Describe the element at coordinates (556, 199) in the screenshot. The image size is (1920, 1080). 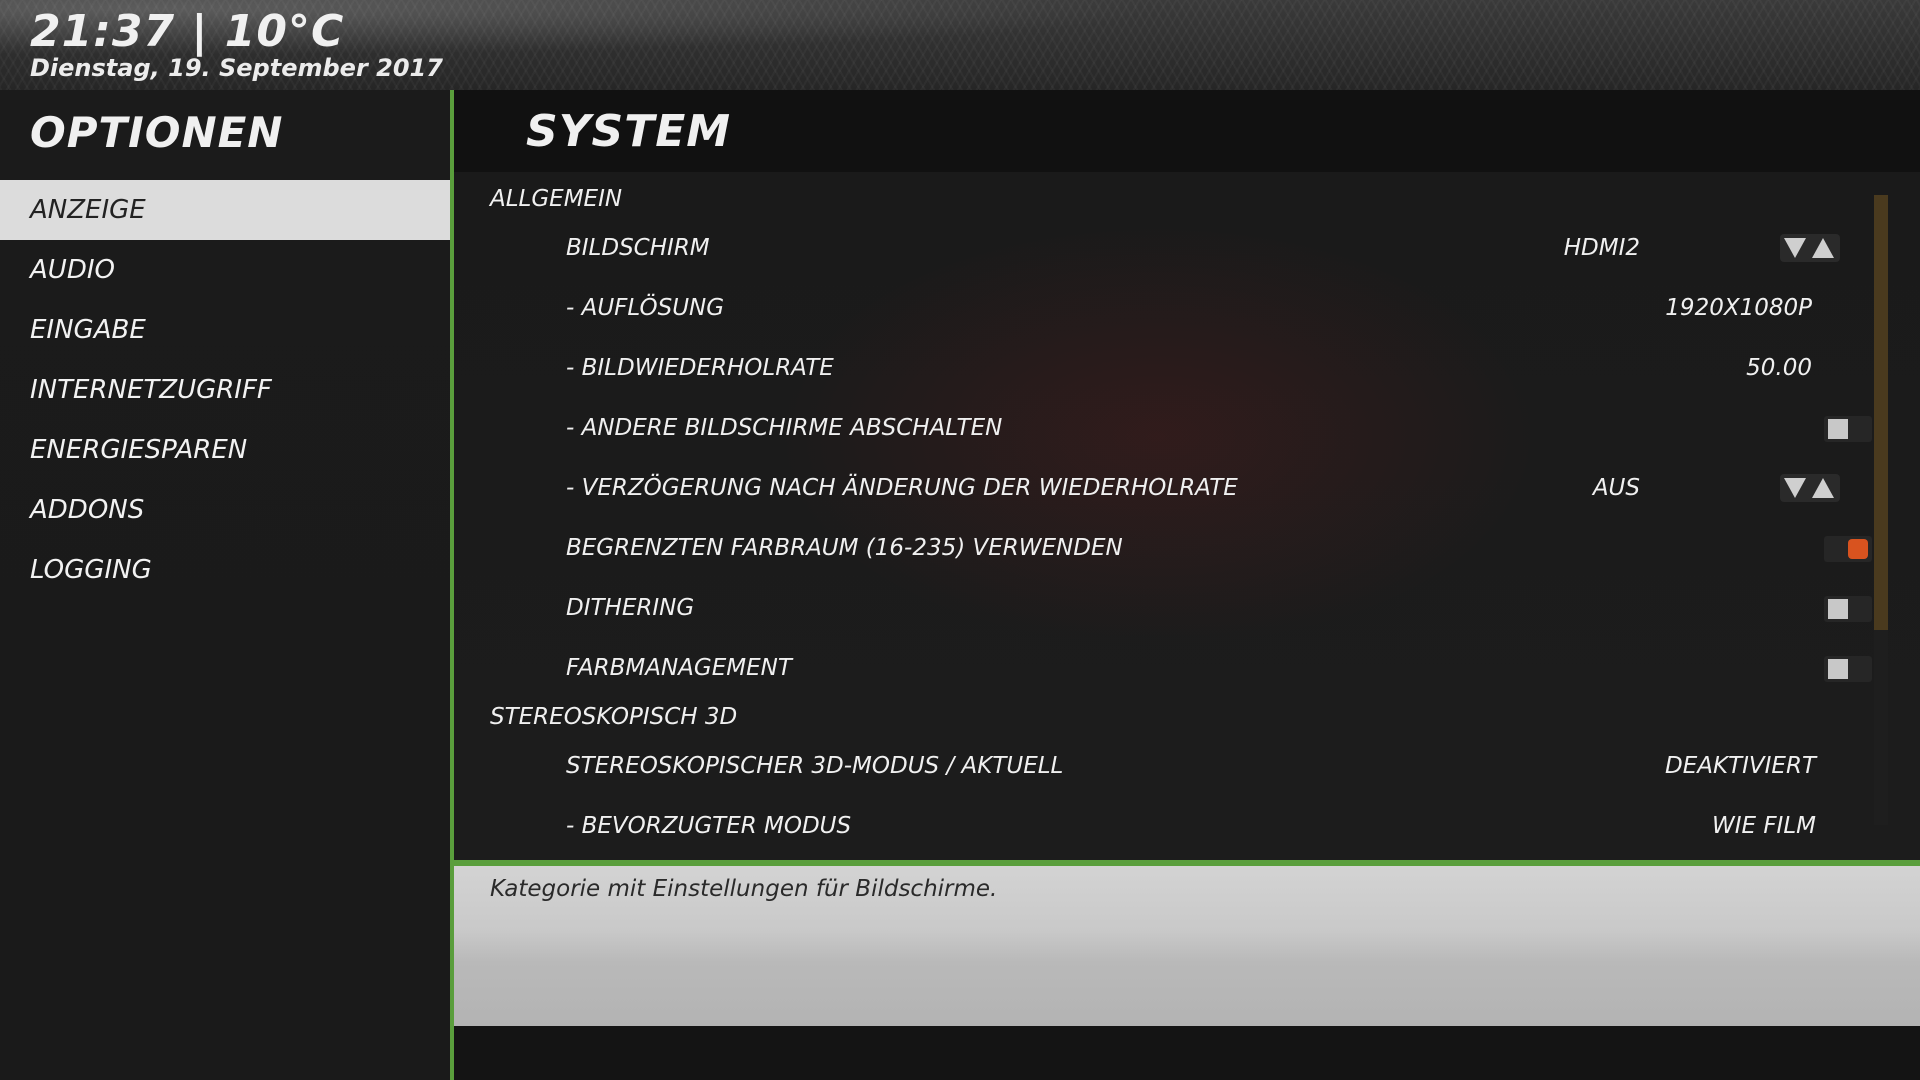
I see `section-header-allgemein: ALLGEMEIN` at that location.